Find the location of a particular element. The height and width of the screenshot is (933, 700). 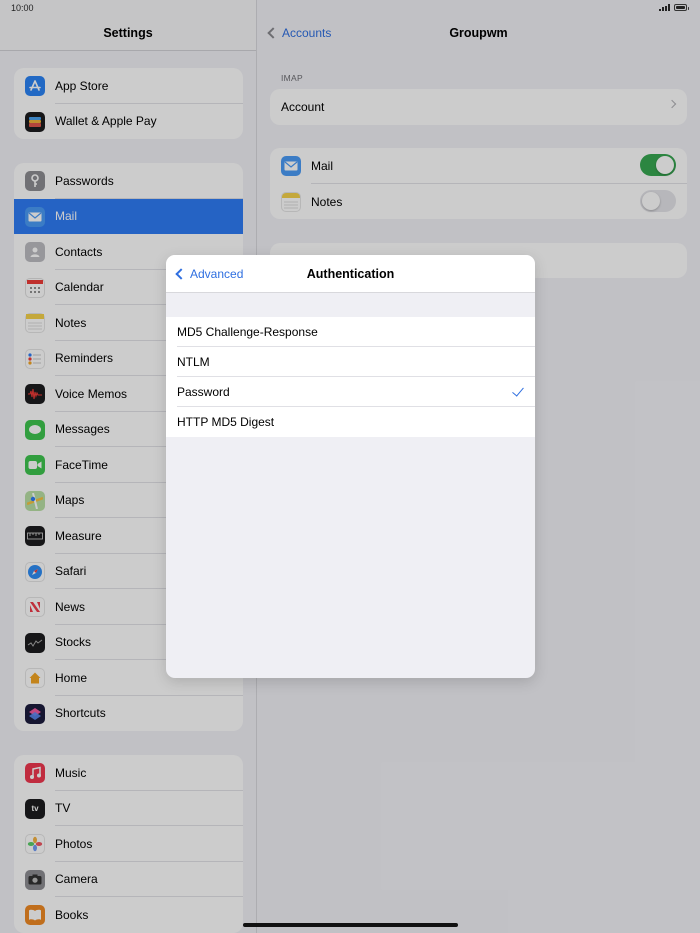

status-indicators is located at coordinates (674, 7).